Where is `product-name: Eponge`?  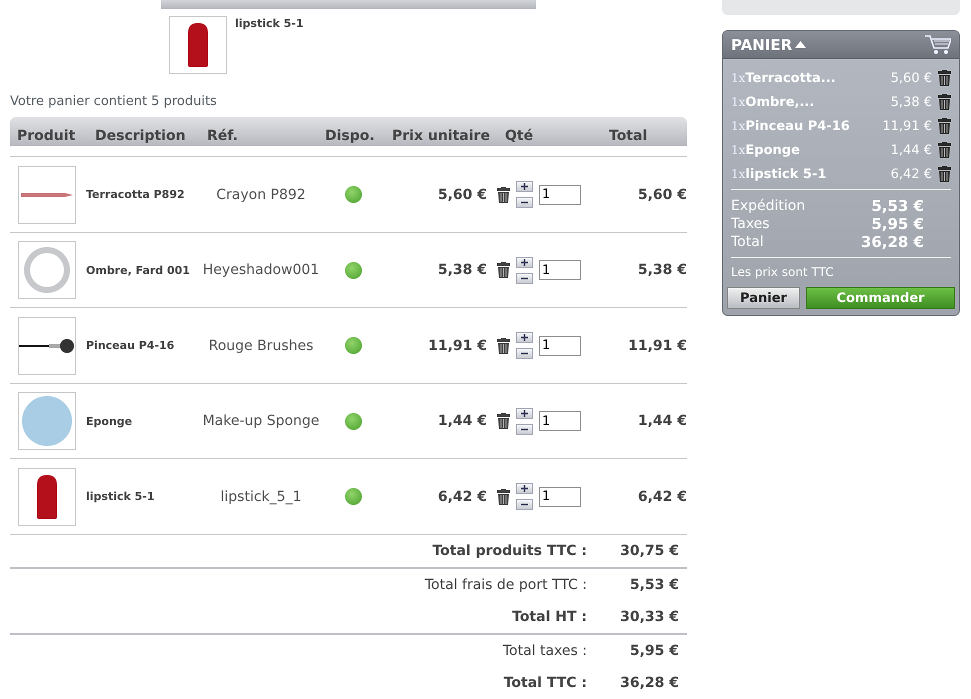 product-name: Eponge is located at coordinates (110, 421).